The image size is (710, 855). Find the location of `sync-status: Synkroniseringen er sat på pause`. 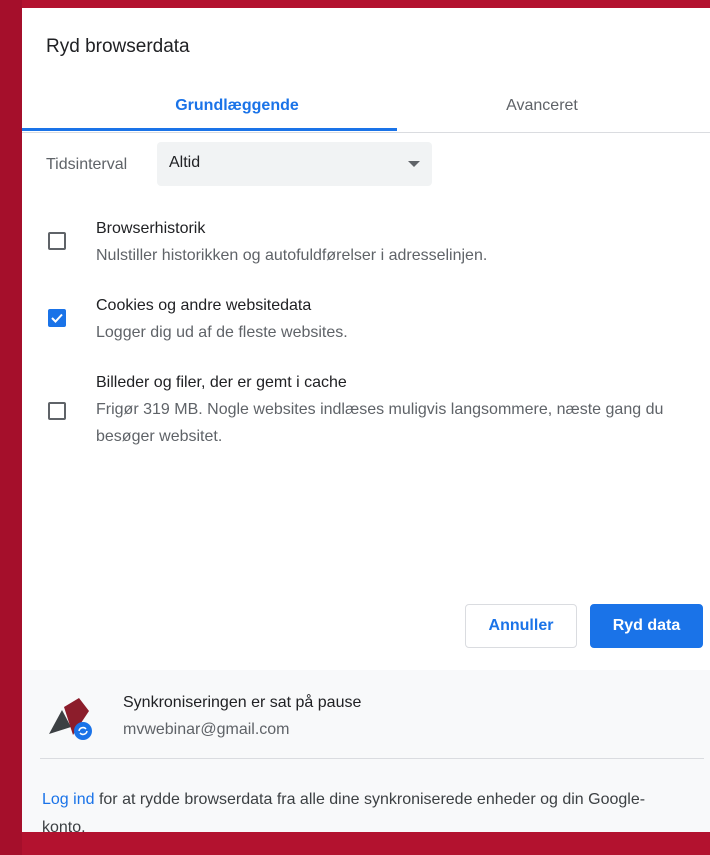

sync-status: Synkroniseringen er sat på pause is located at coordinates (242, 702).